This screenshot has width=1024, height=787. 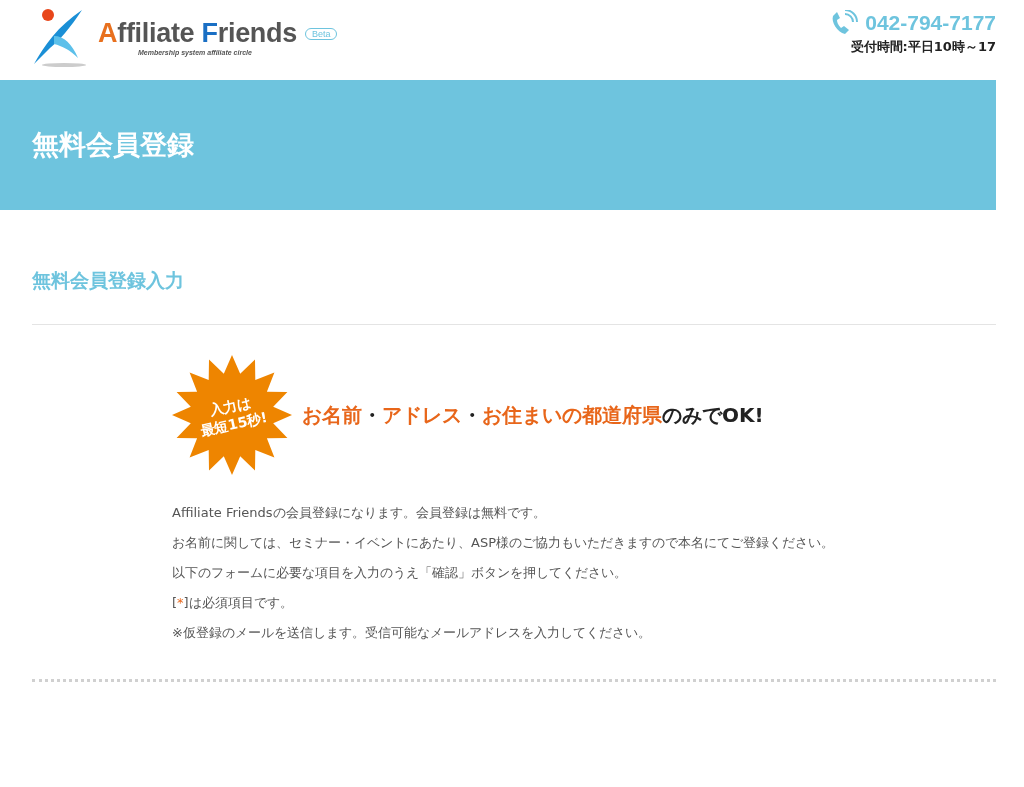 What do you see at coordinates (400, 573) in the screenshot?
I see `note-text: 以下のフォームに必要な項目を入力のうえ「確認」ボタンを押してください。` at bounding box center [400, 573].